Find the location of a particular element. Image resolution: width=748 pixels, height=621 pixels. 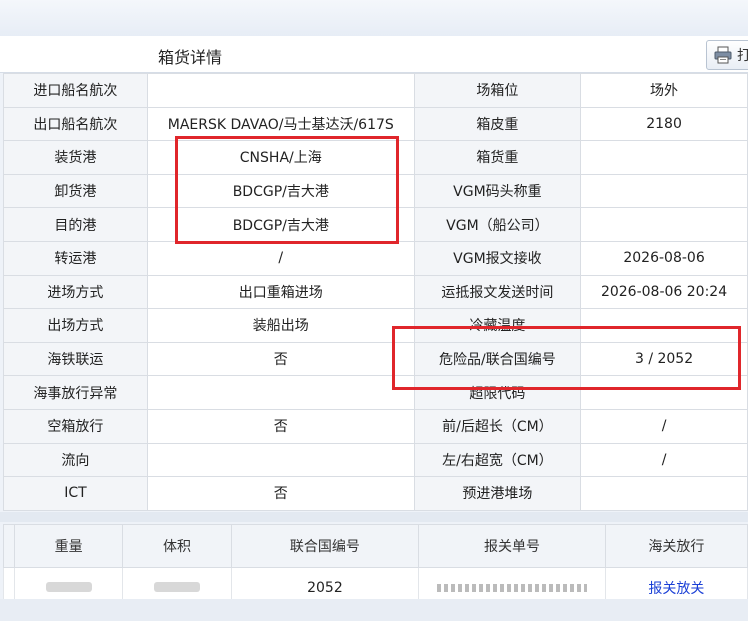

table-row: 卸货港 BDCGP/吉大港 VGM码头称重 is located at coordinates (375, 191).